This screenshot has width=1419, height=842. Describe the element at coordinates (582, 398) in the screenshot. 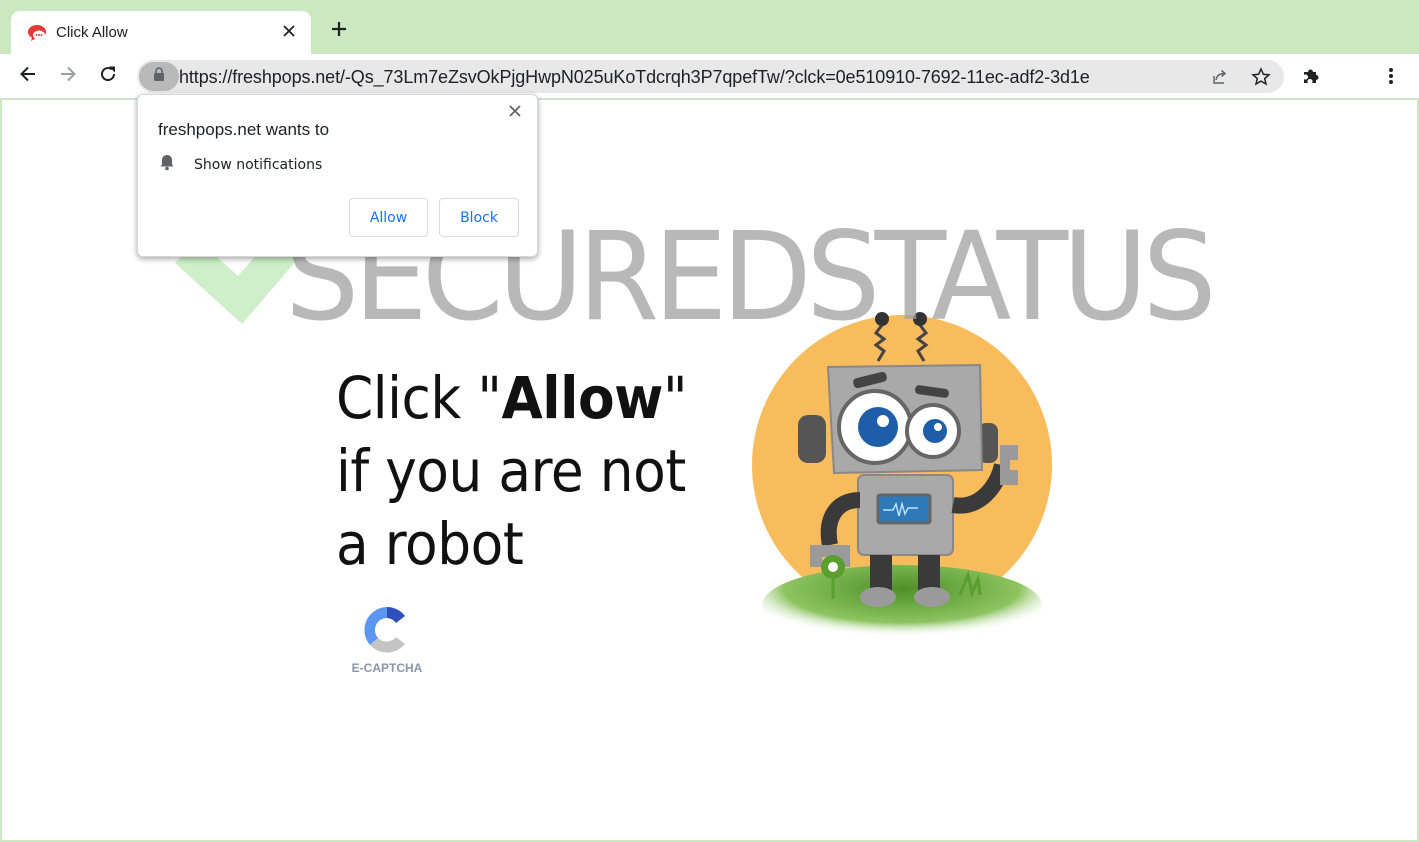

I see `headline-bold: Allow` at that location.